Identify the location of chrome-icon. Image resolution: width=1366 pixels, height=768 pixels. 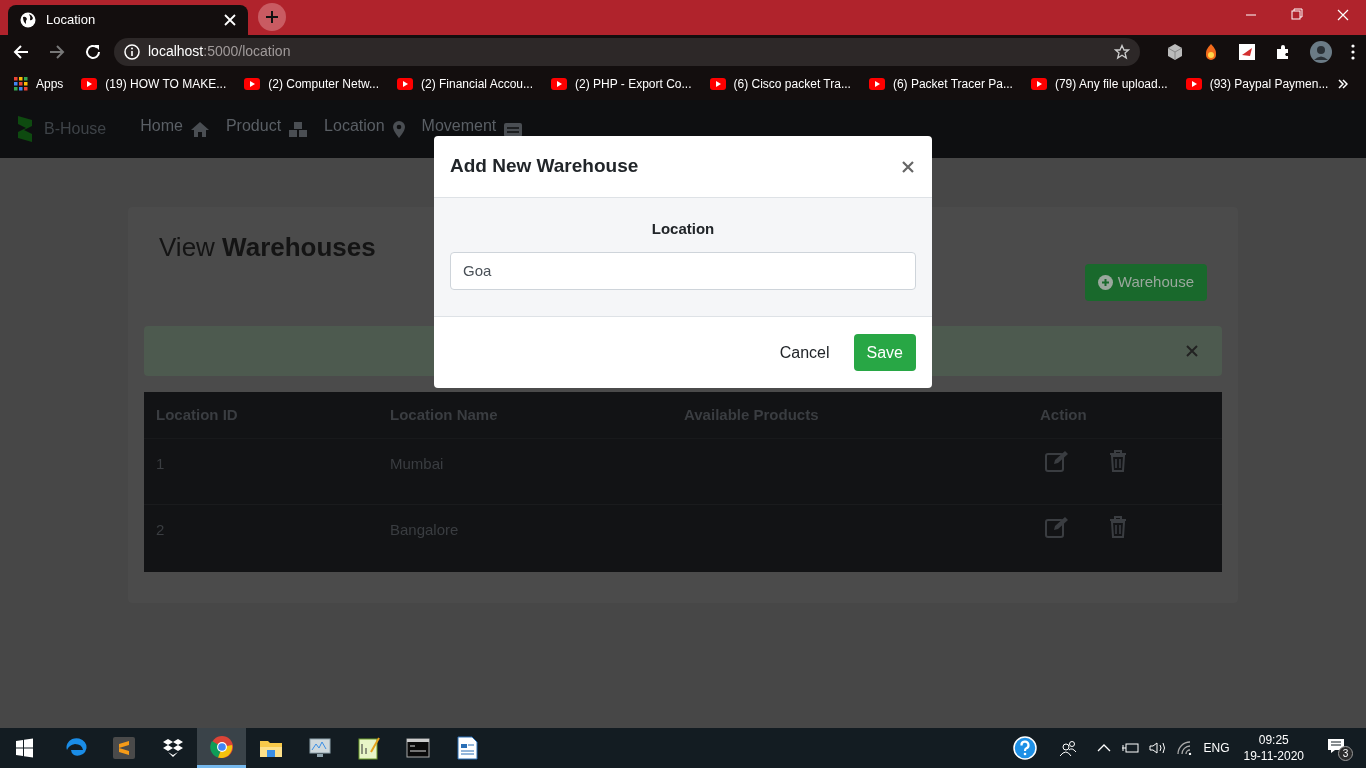
(221, 746).